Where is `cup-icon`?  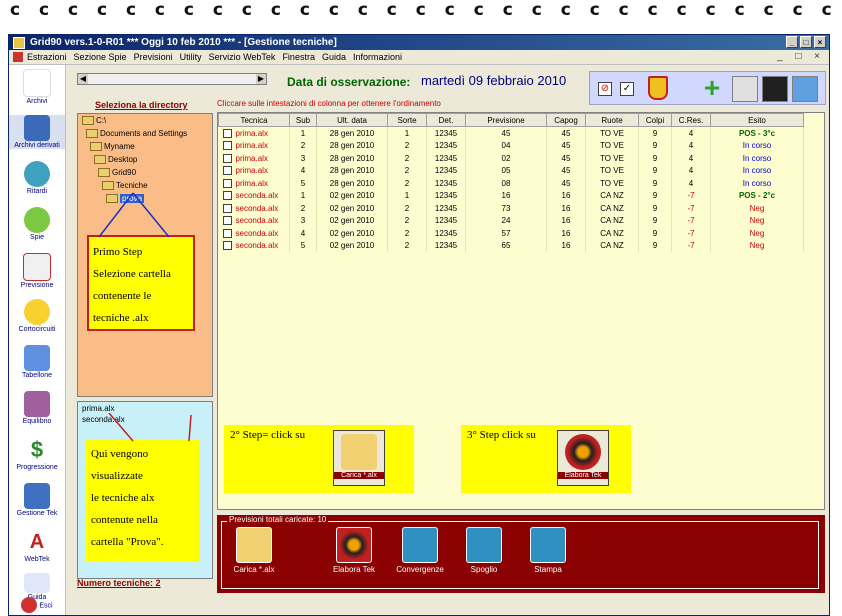 cup-icon is located at coordinates (658, 88).